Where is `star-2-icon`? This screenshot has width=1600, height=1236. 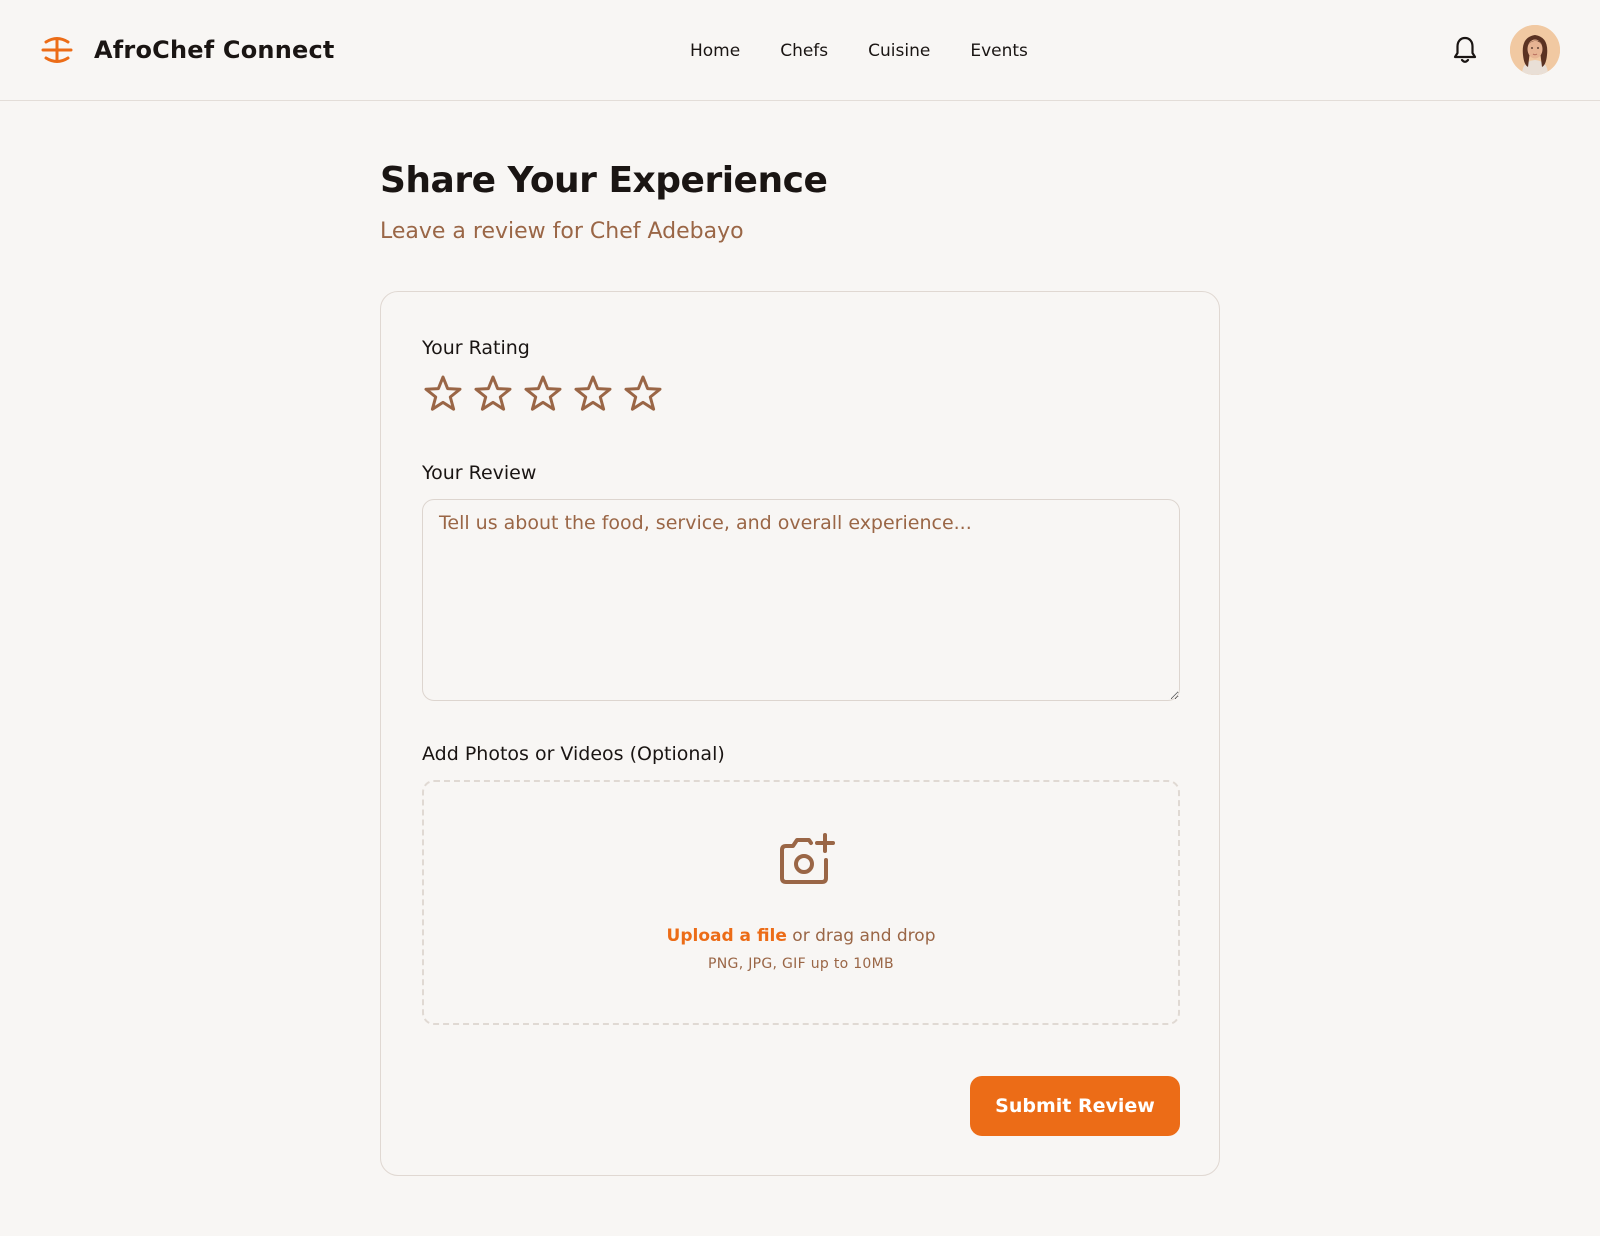
star-2-icon is located at coordinates (493, 394).